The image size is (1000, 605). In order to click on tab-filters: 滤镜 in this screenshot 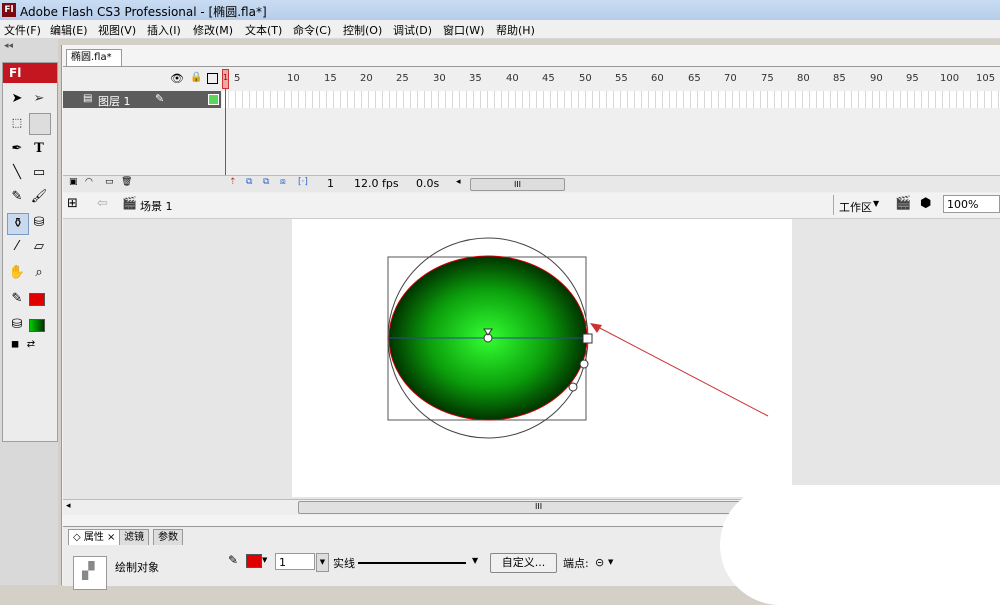, I will do `click(134, 537)`.